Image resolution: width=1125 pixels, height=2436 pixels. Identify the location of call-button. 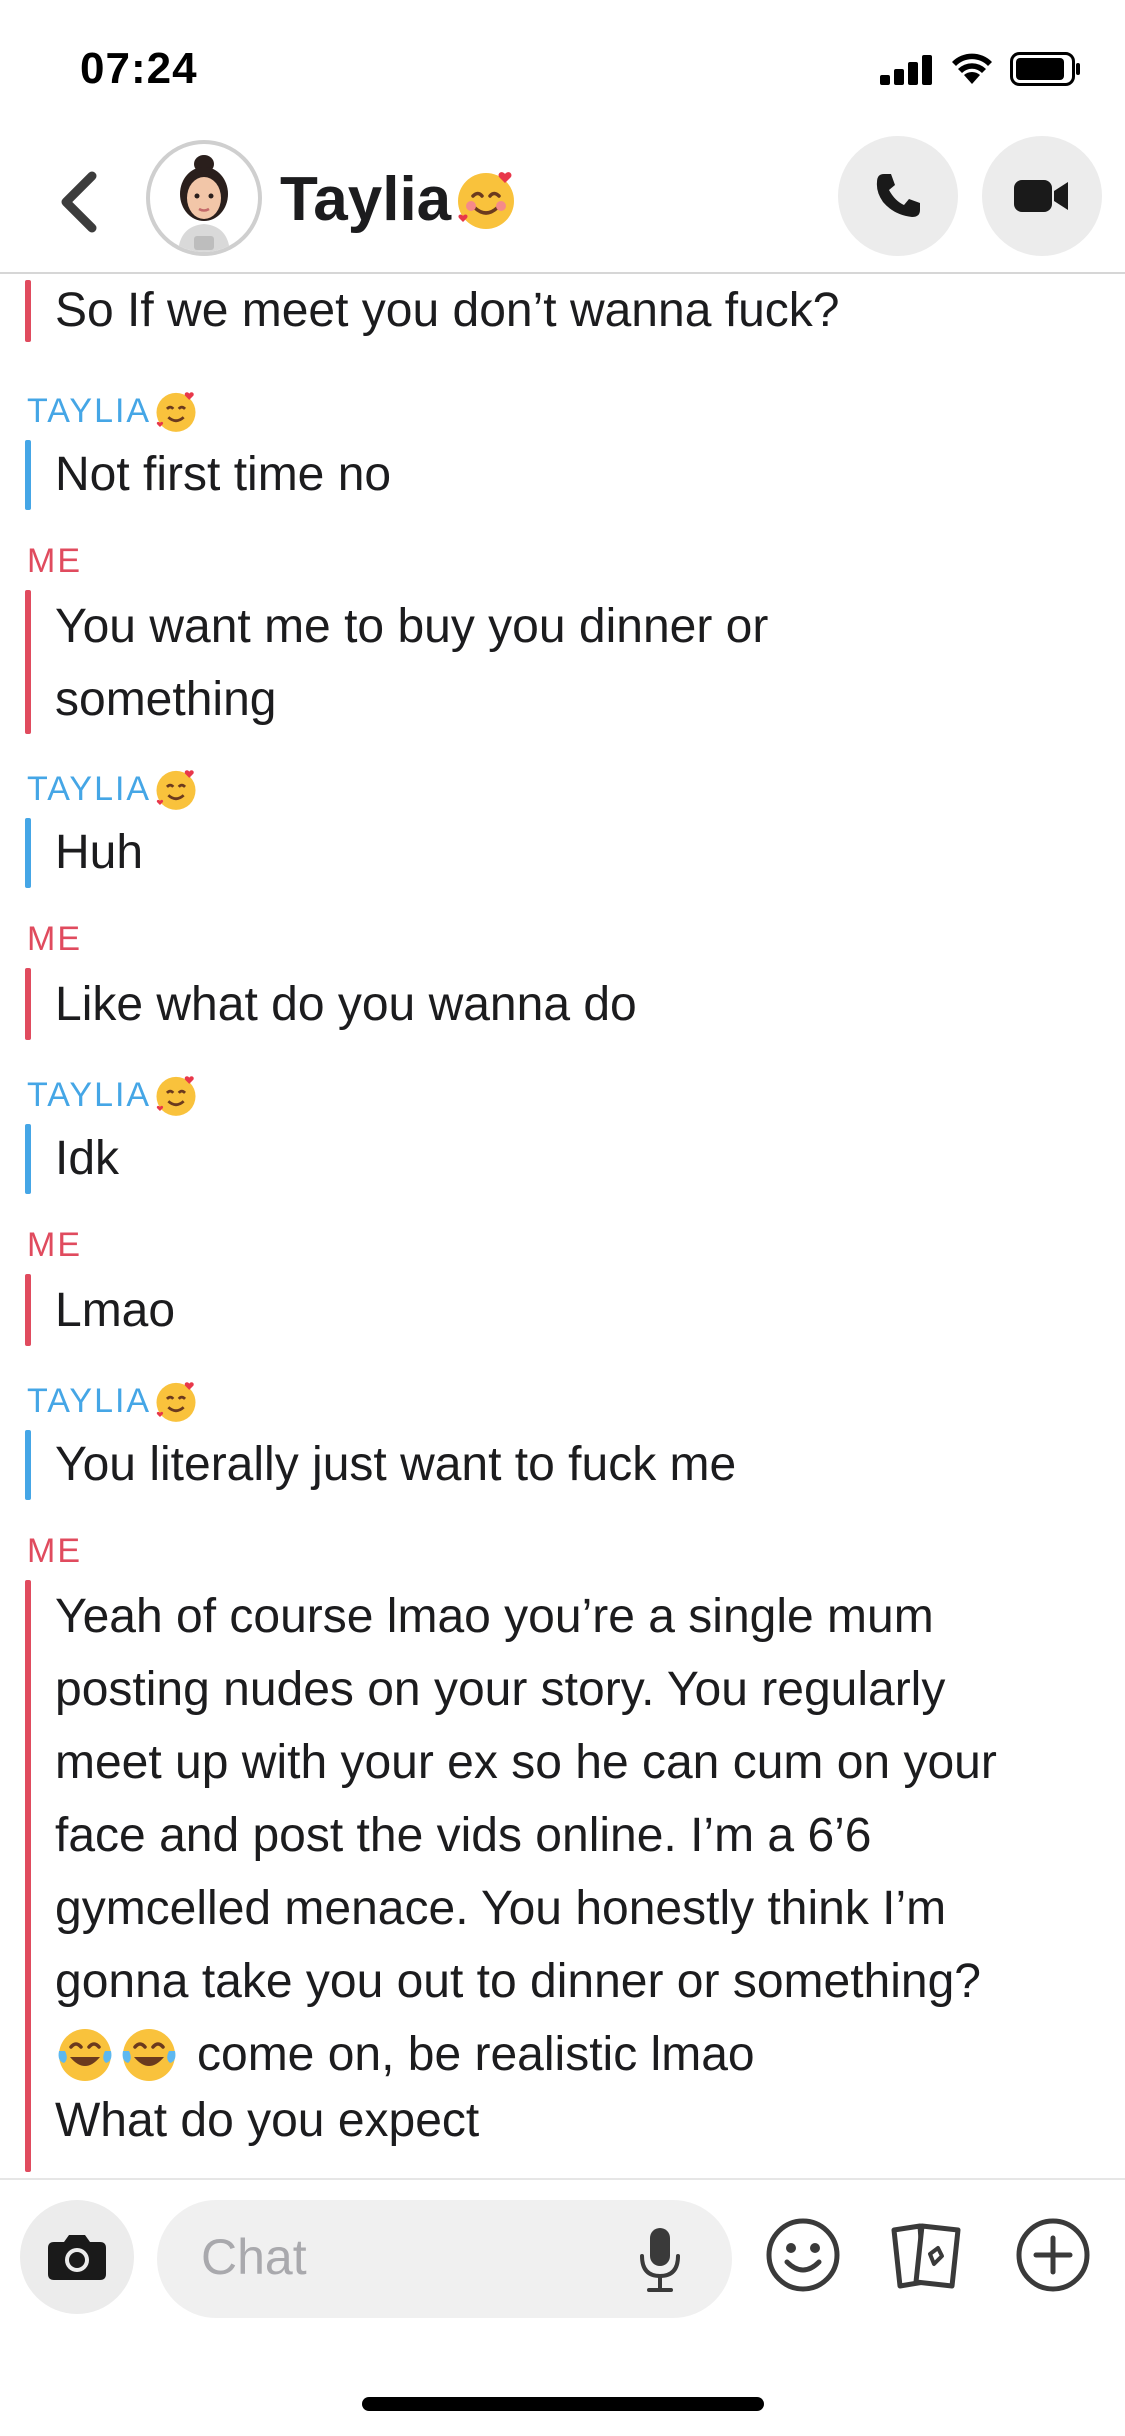
(898, 196).